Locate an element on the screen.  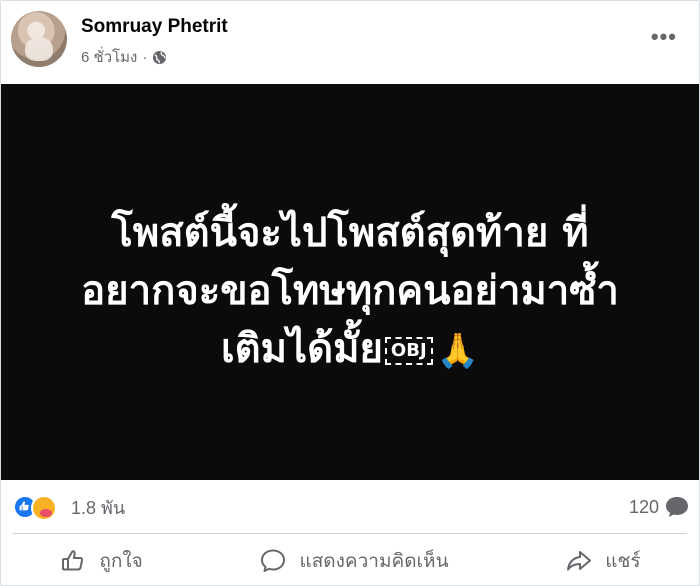
reaction-icons is located at coordinates (39, 507).